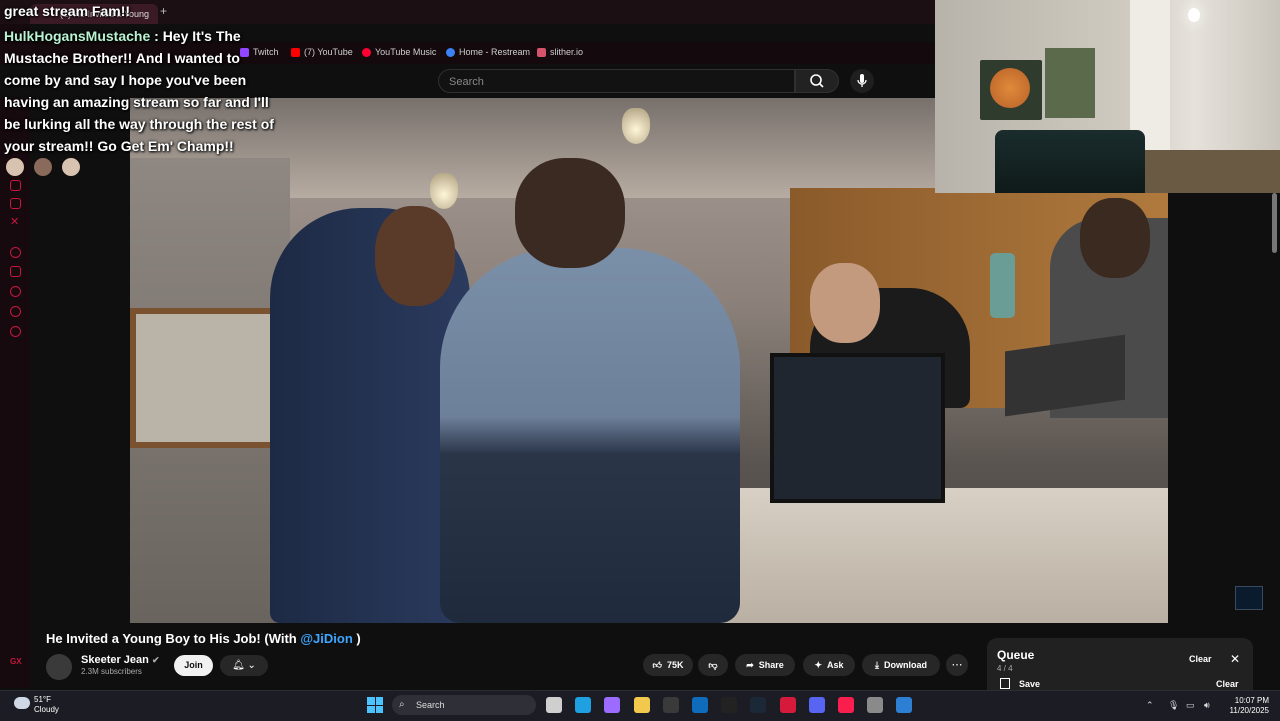  What do you see at coordinates (1070, 161) in the screenshot?
I see `webcam-chair` at bounding box center [1070, 161].